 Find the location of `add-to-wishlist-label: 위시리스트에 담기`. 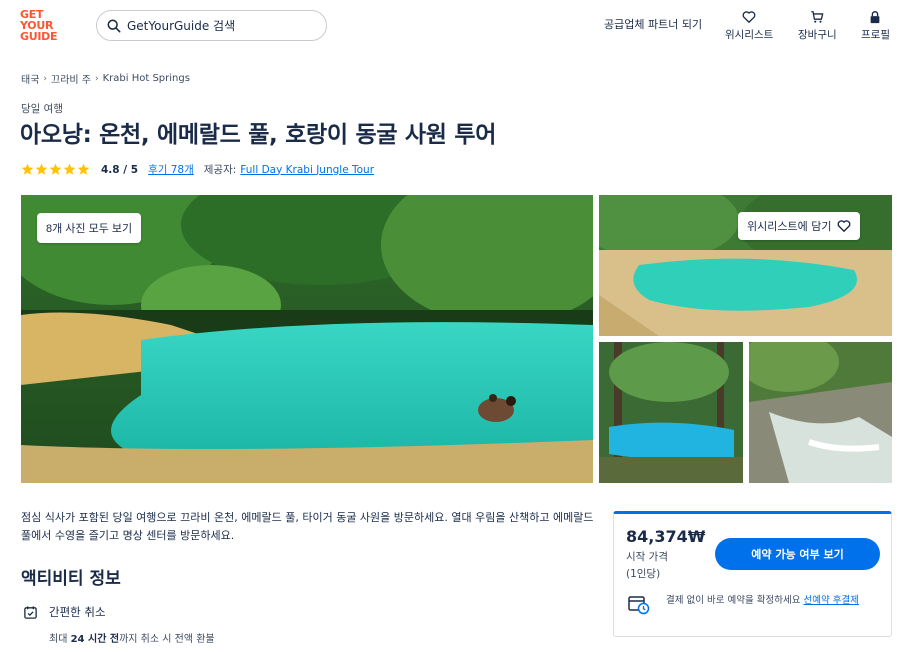

add-to-wishlist-label: 위시리스트에 담기 is located at coordinates (789, 226).